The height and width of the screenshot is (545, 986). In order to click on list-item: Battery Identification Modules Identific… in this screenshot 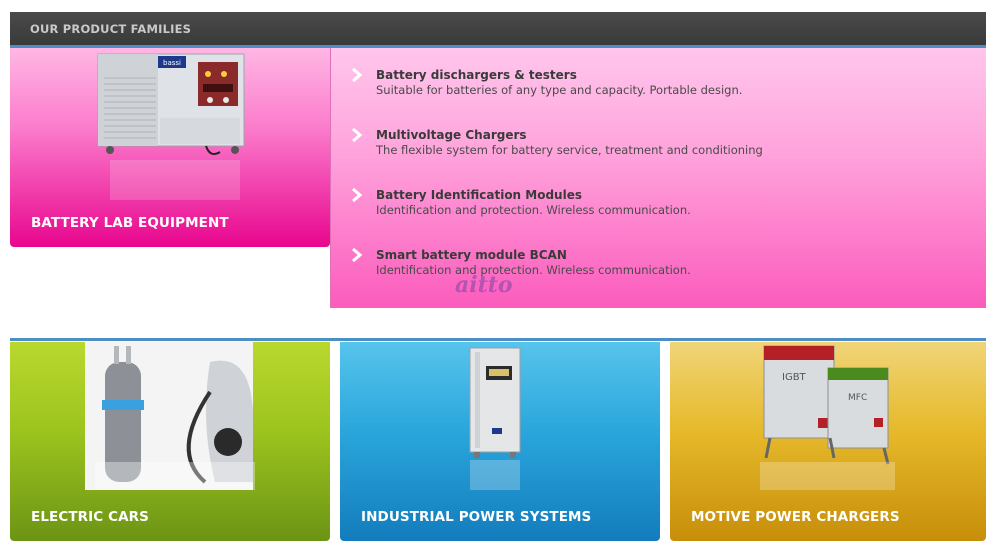, I will do `click(533, 203)`.